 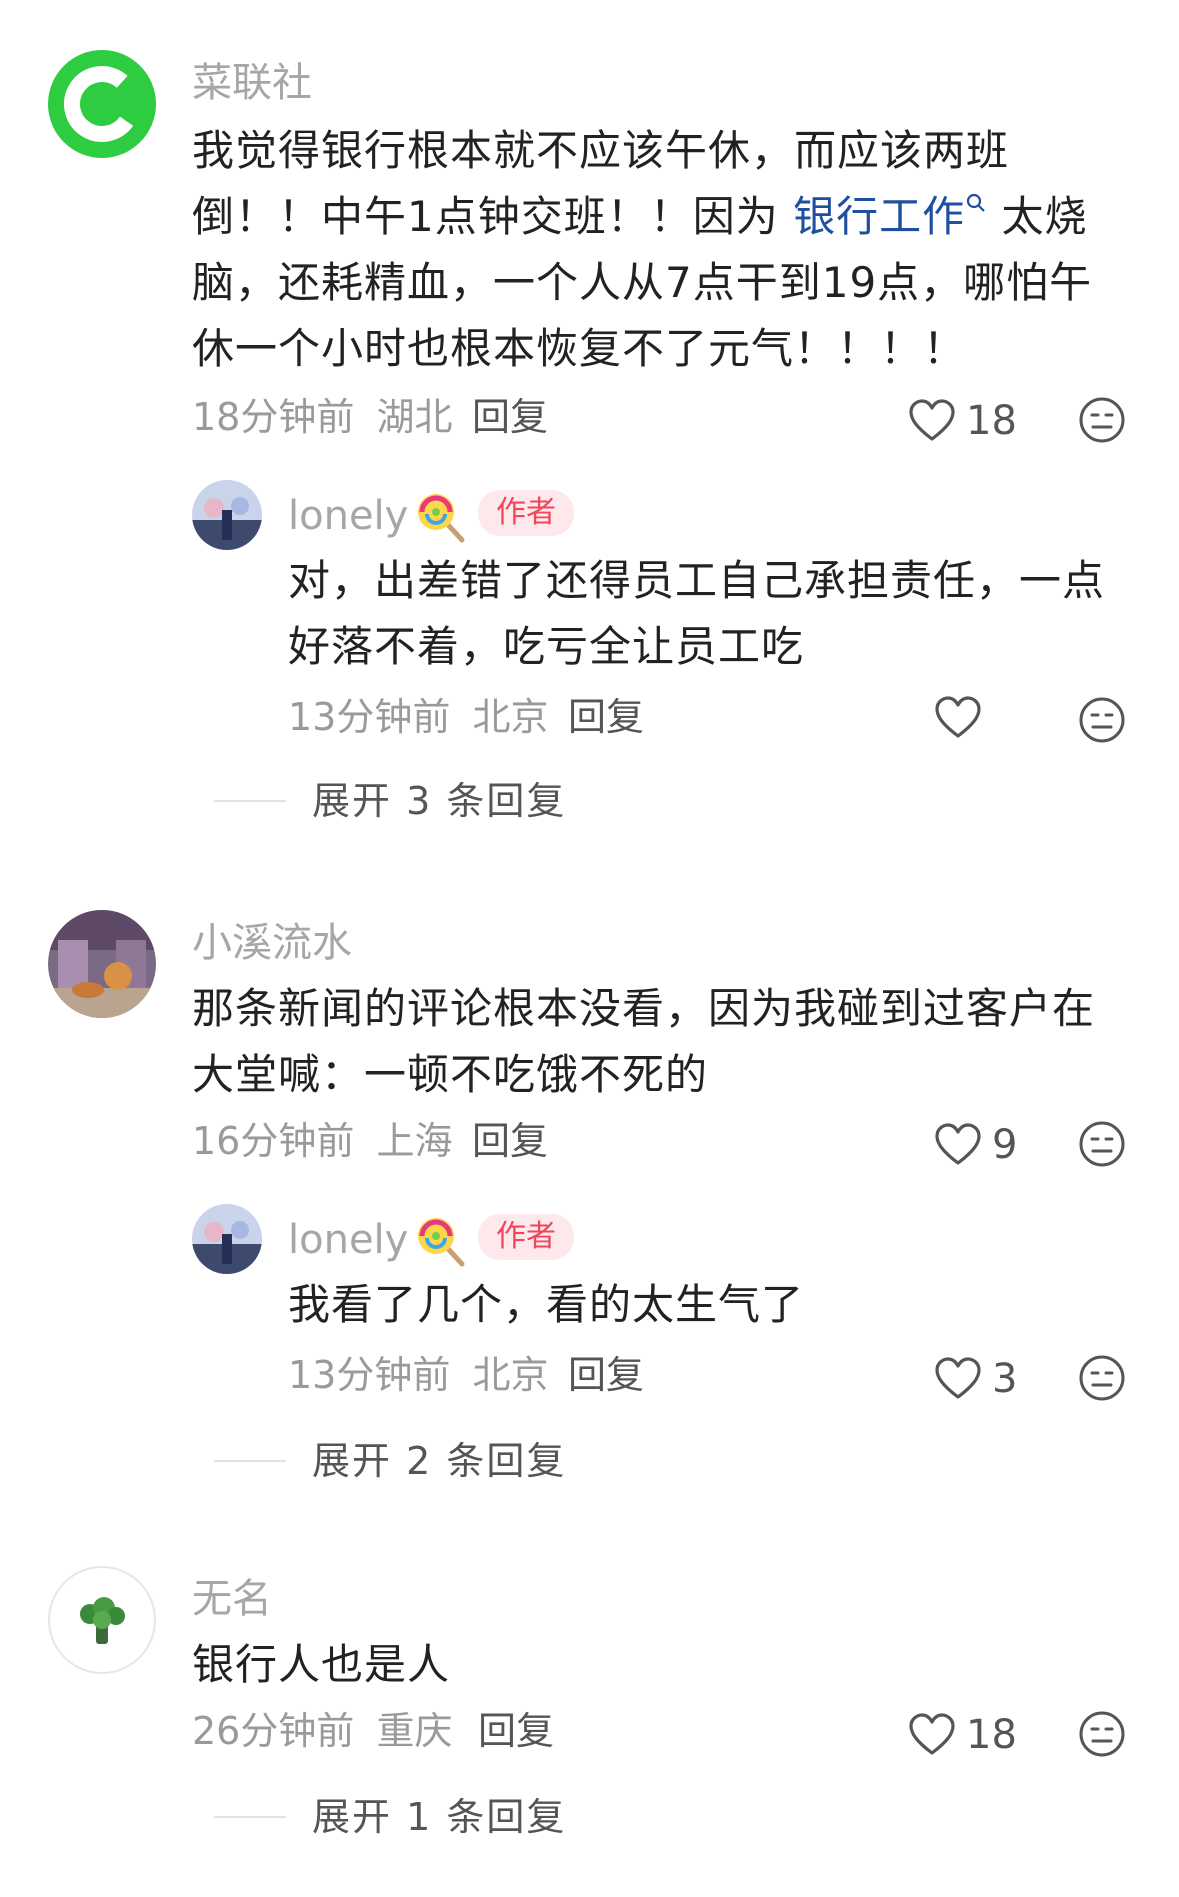 I want to click on comment-meta: 18分钟前 湖北, so click(x=322, y=417).